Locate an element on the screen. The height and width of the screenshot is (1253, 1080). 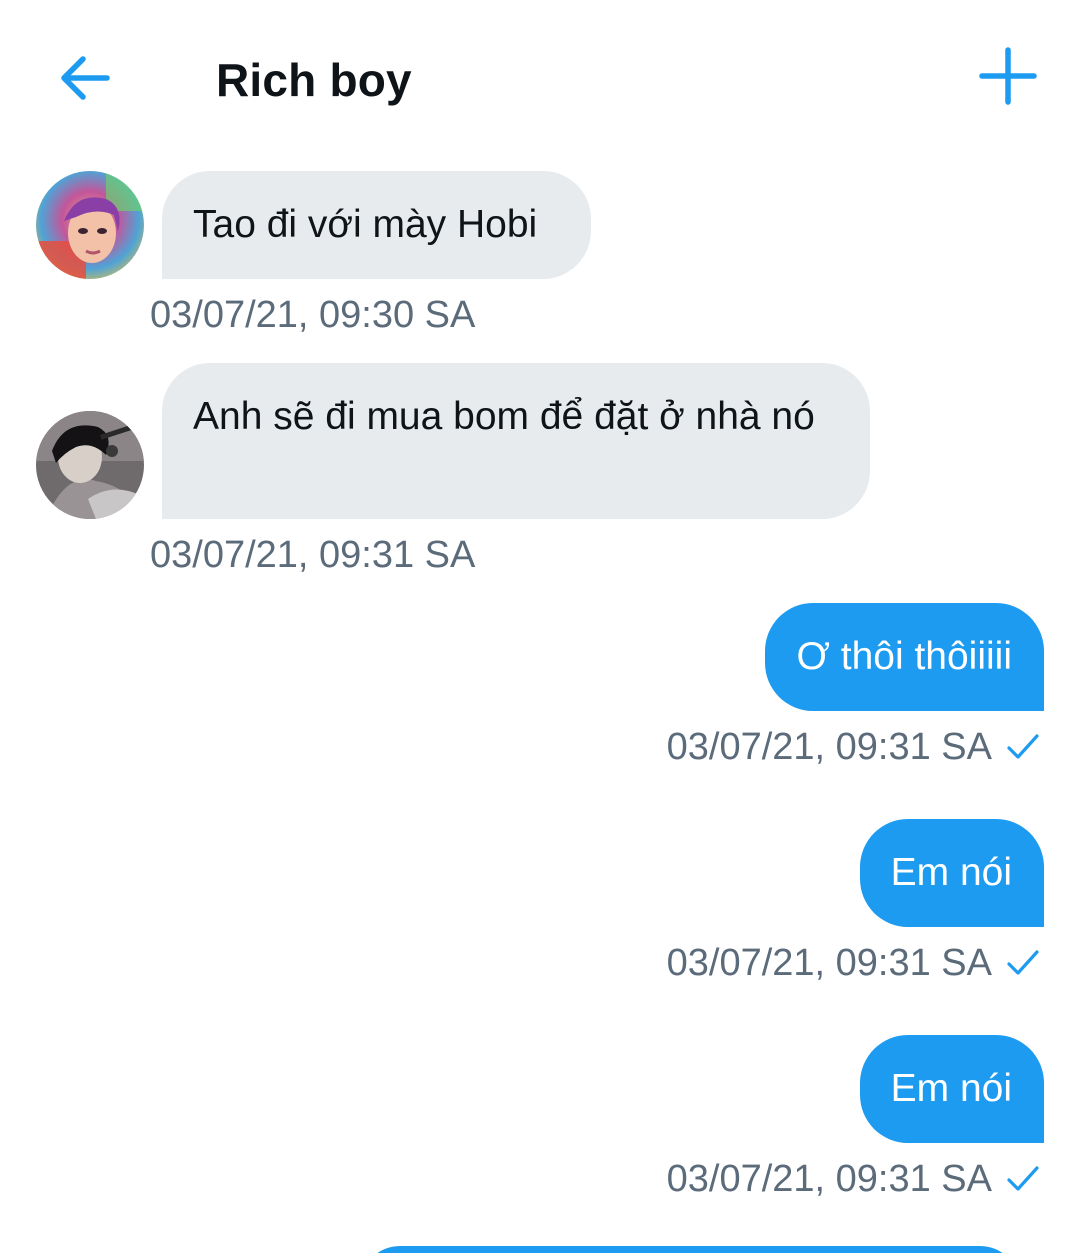
message-bubble-incoming: Tao đi với mày Hobi is located at coordinates (376, 225).